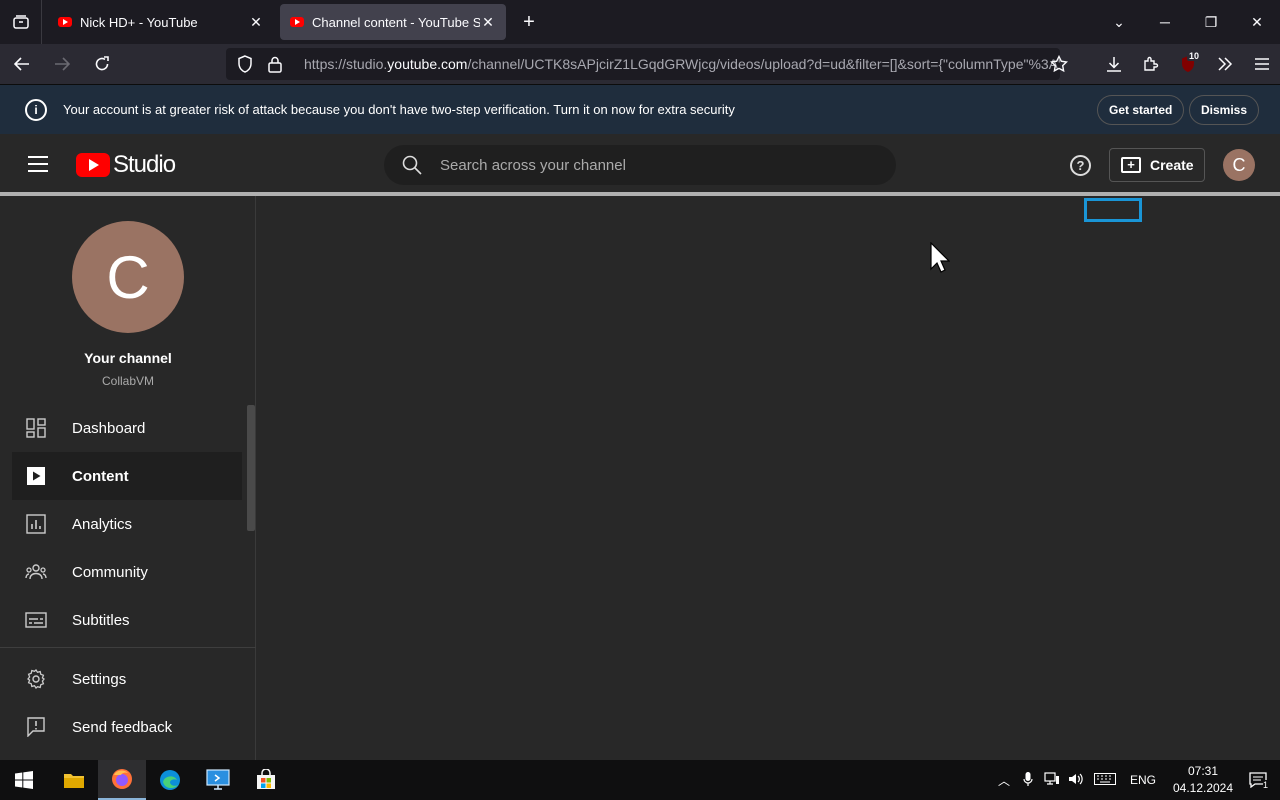 The height and width of the screenshot is (800, 1280). What do you see at coordinates (101, 620) in the screenshot?
I see `sidebar-item-label: Subtitles` at bounding box center [101, 620].